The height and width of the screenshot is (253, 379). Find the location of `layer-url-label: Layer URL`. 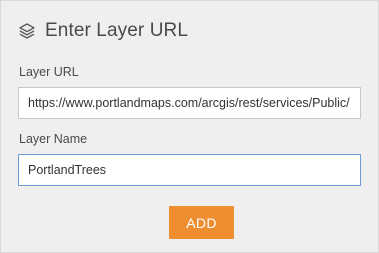

layer-url-label: Layer URL is located at coordinates (49, 72).